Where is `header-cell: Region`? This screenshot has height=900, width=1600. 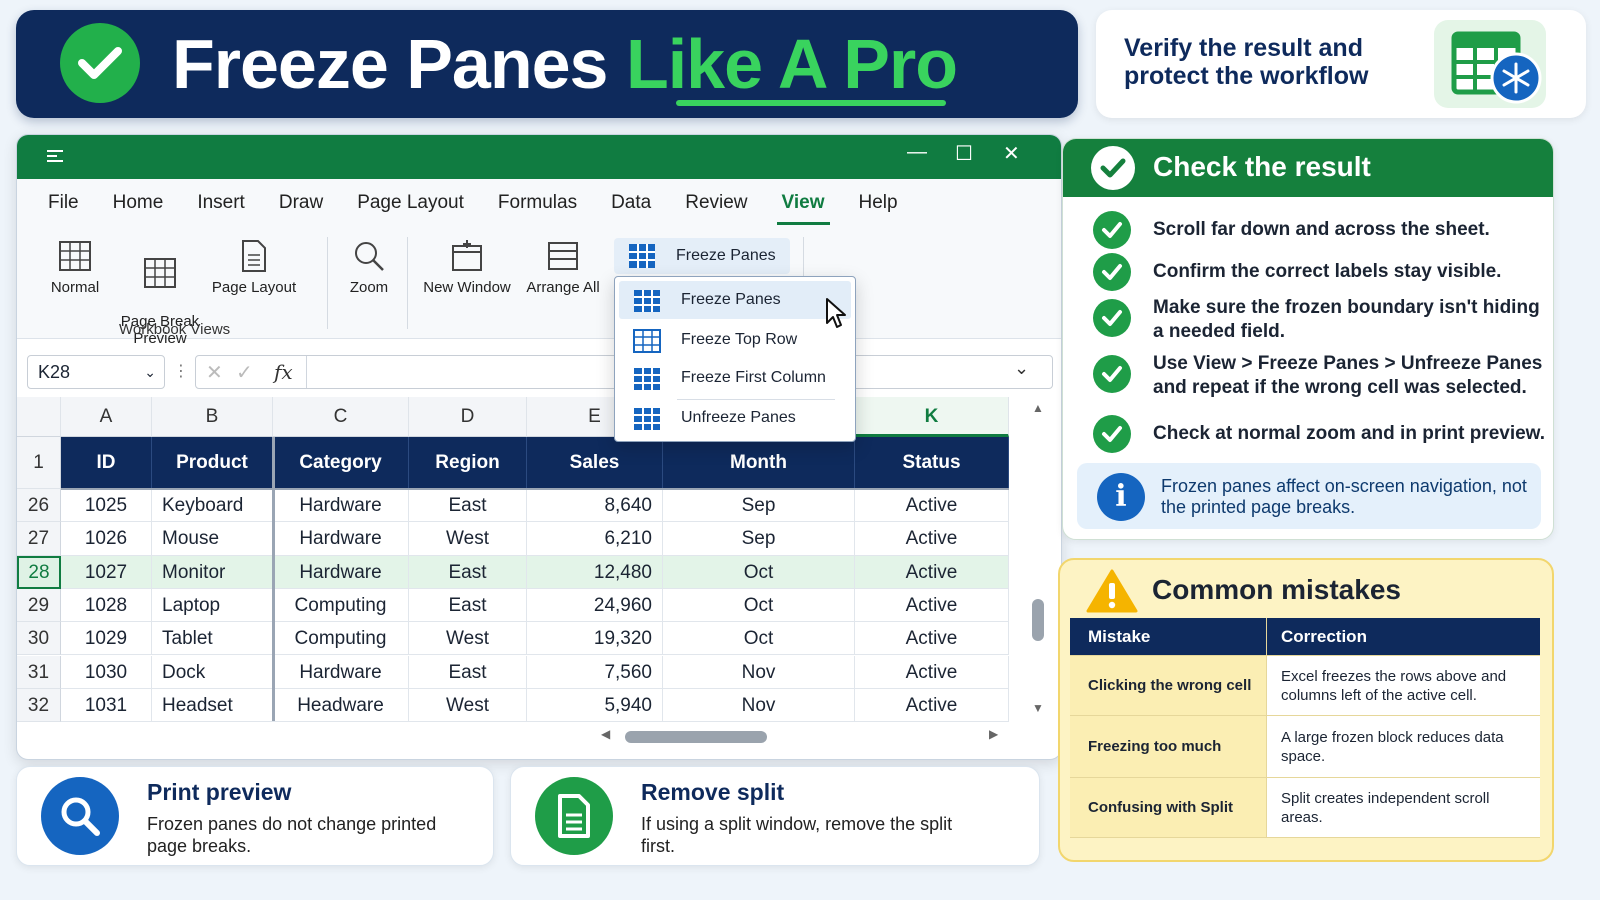 header-cell: Region is located at coordinates (468, 463).